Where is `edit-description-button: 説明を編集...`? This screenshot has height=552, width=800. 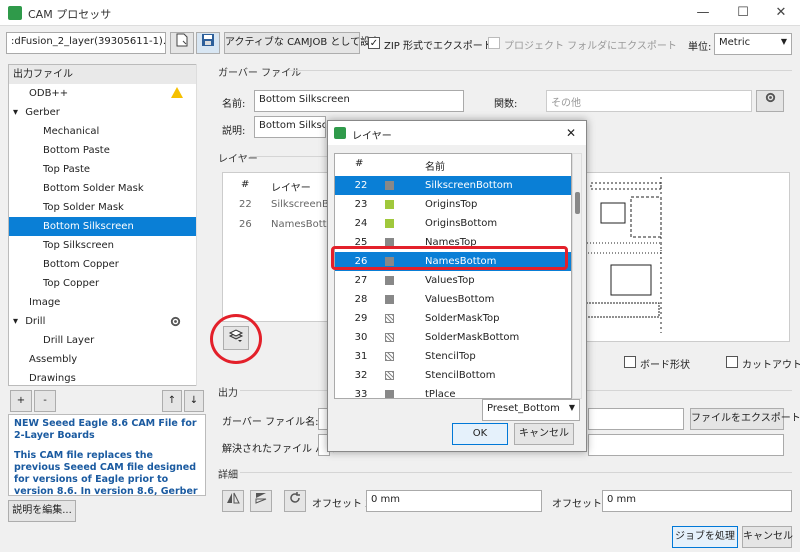 edit-description-button: 説明を編集... is located at coordinates (42, 511).